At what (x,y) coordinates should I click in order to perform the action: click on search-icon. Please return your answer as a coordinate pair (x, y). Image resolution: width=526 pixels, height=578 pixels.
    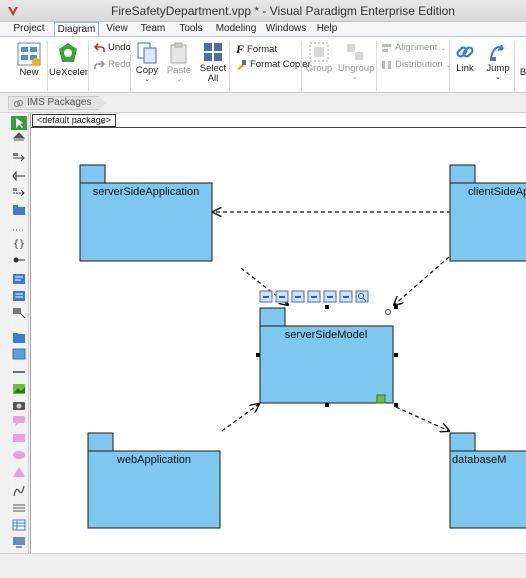
    Looking at the image, I should click on (362, 296).